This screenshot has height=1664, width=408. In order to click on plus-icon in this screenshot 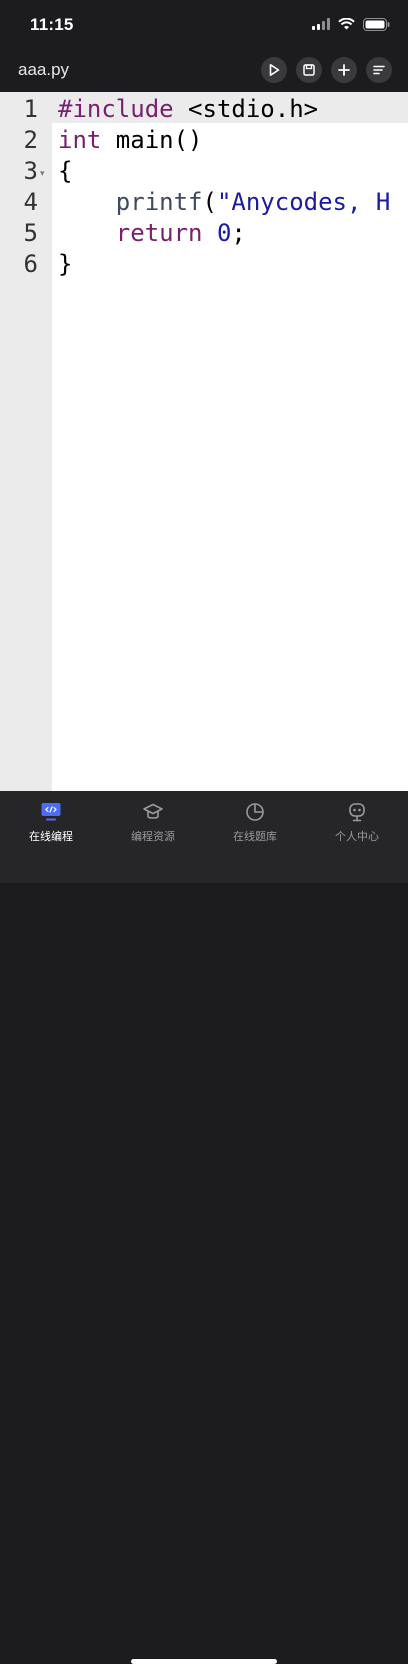, I will do `click(344, 70)`.